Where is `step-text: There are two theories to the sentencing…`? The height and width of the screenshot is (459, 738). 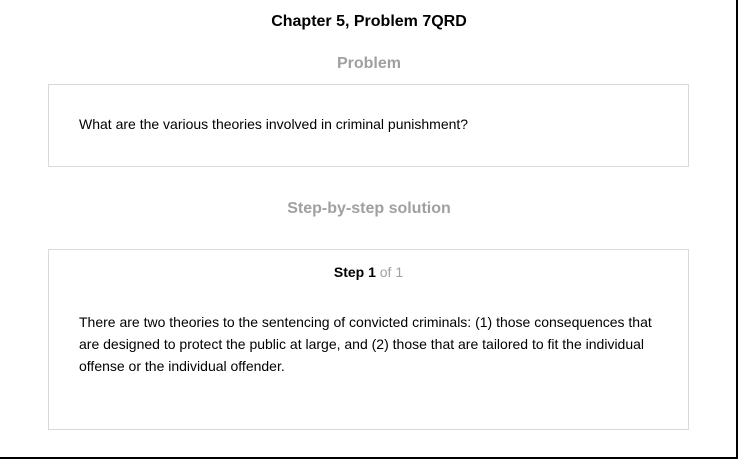 step-text: There are two theories to the sentencing… is located at coordinates (365, 344).